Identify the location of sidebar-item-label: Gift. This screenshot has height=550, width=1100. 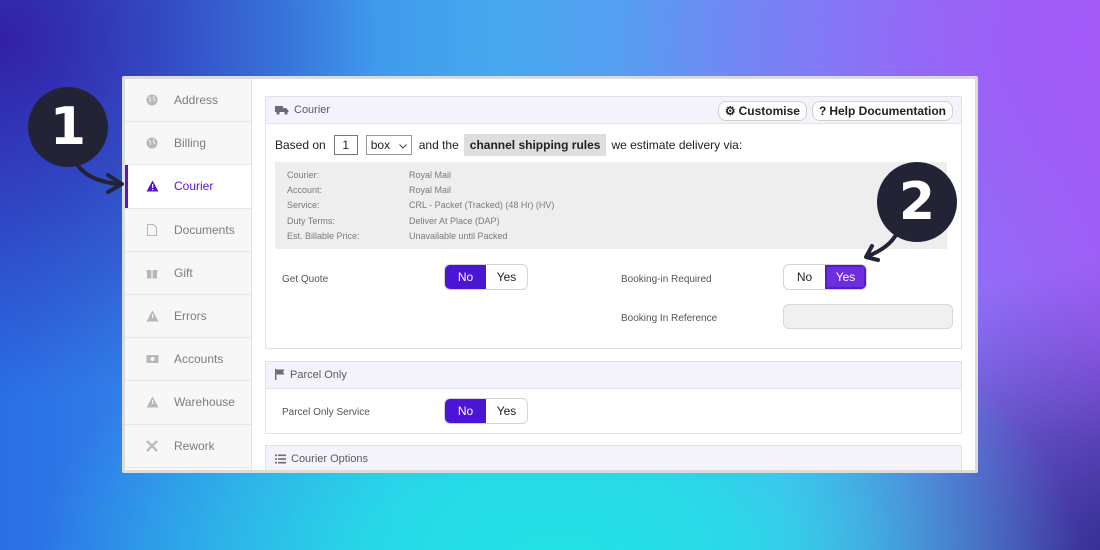
(183, 272).